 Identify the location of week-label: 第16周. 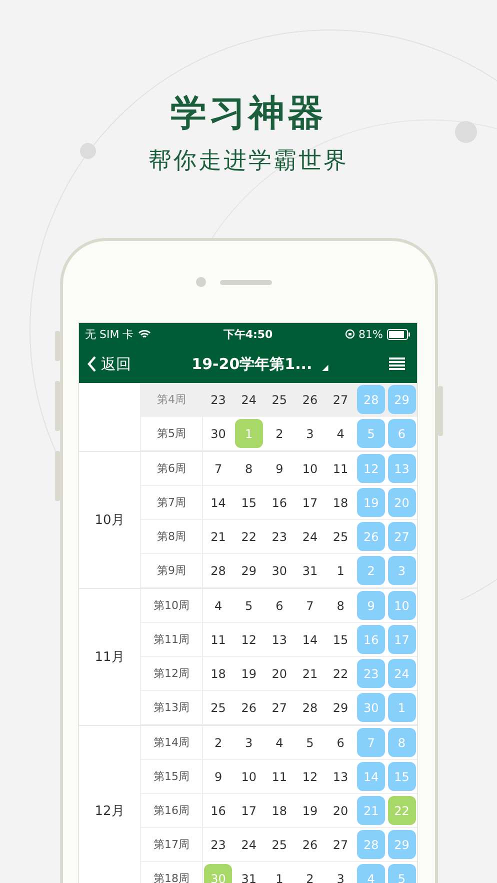
(172, 810).